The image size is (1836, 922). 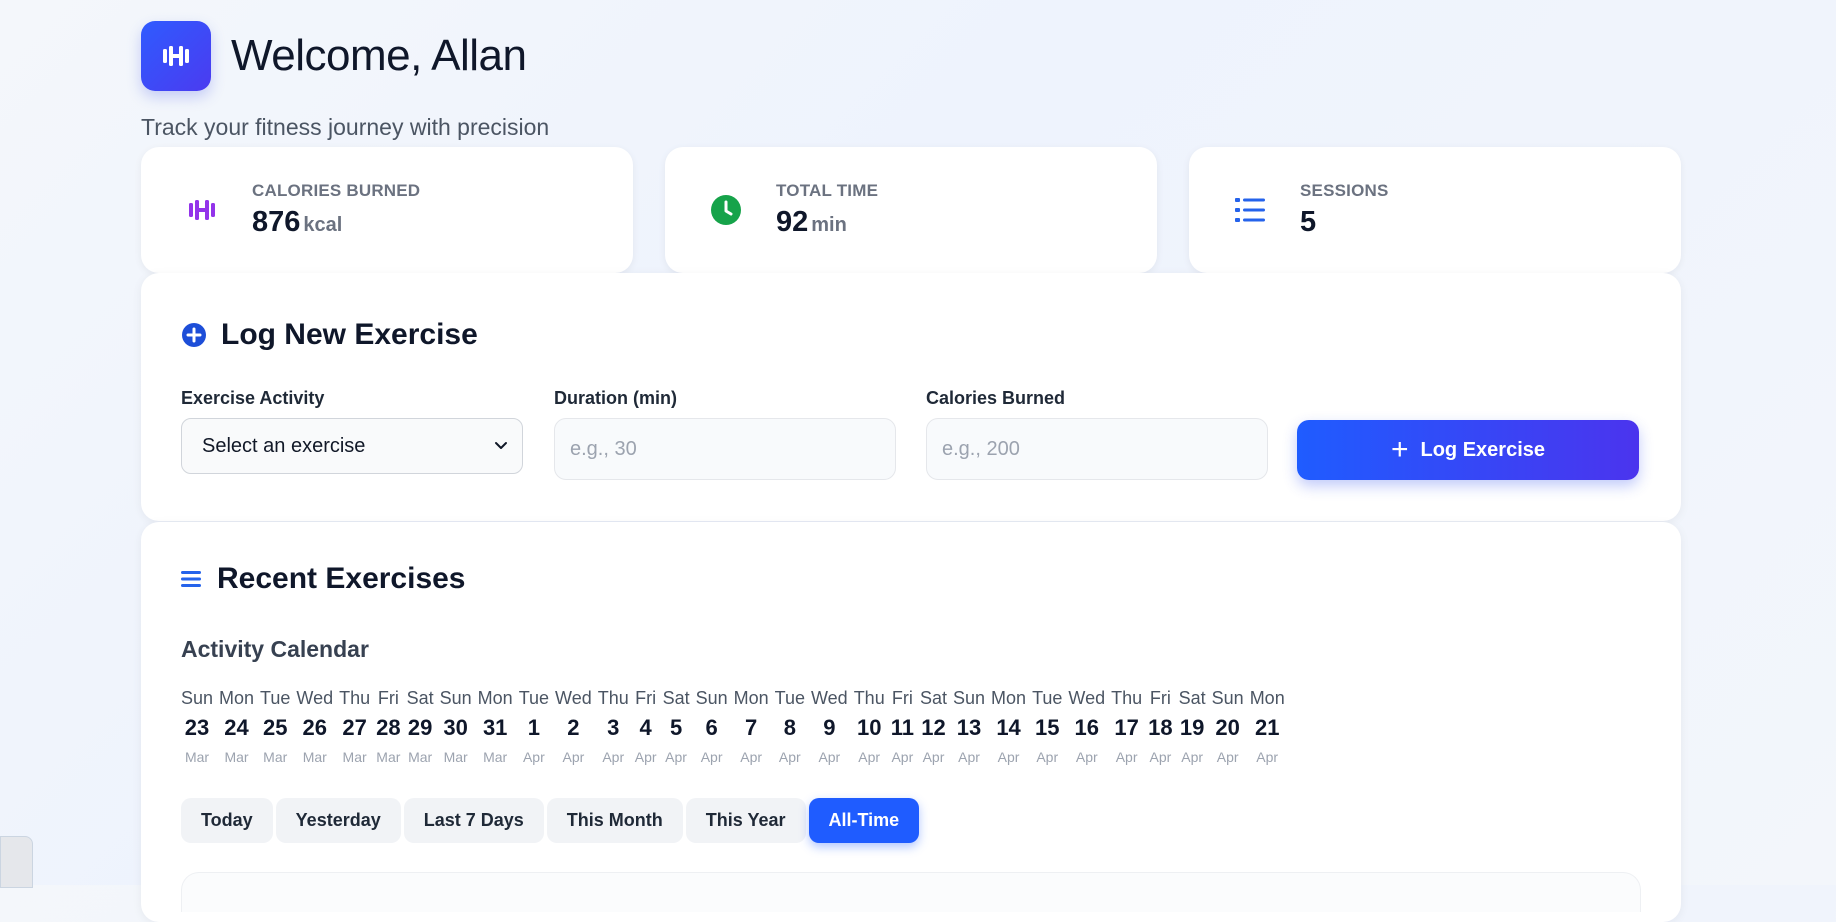 What do you see at coordinates (1483, 449) in the screenshot?
I see `log-exercise-button-label: Log Exercise` at bounding box center [1483, 449].